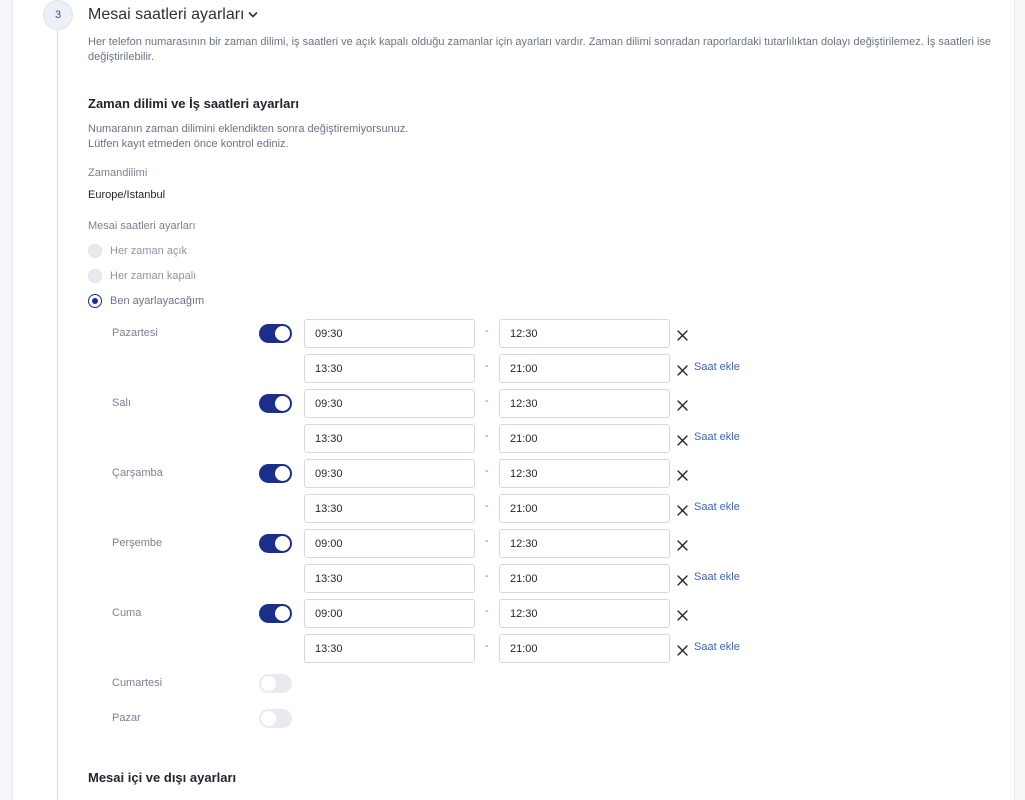  What do you see at coordinates (137, 473) in the screenshot?
I see `day-label: Çarşamba` at bounding box center [137, 473].